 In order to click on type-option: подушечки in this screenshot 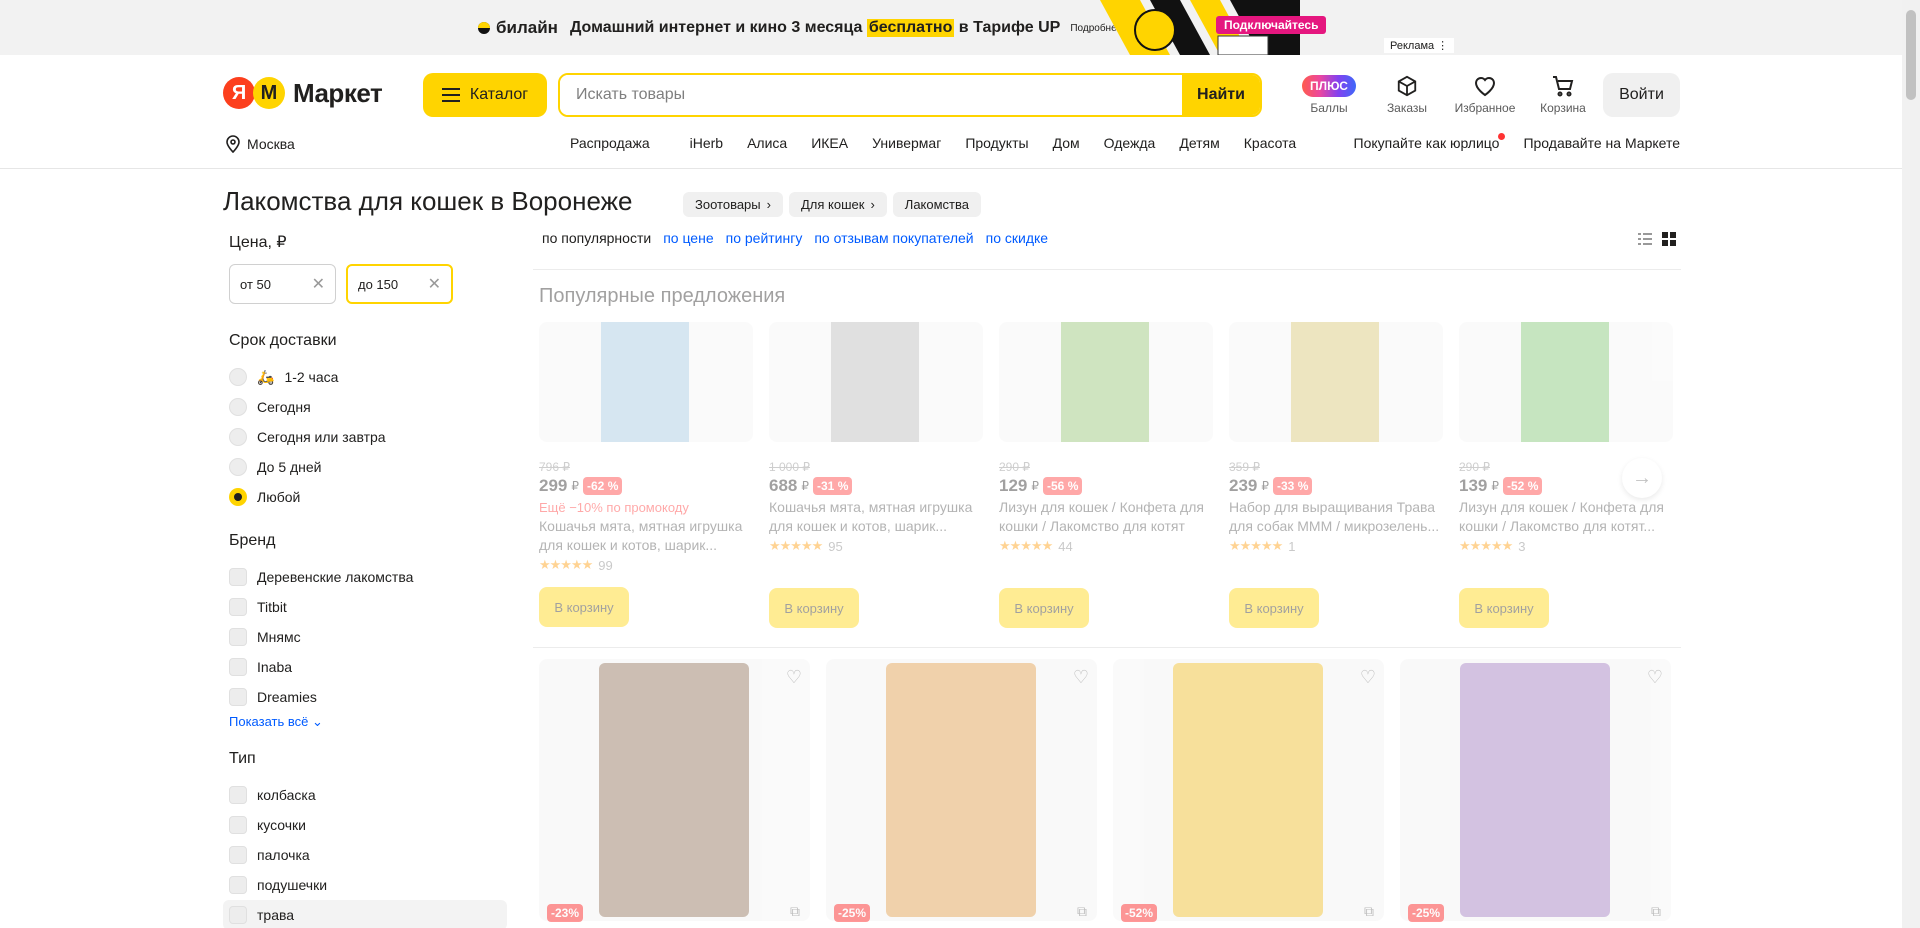, I will do `click(369, 885)`.